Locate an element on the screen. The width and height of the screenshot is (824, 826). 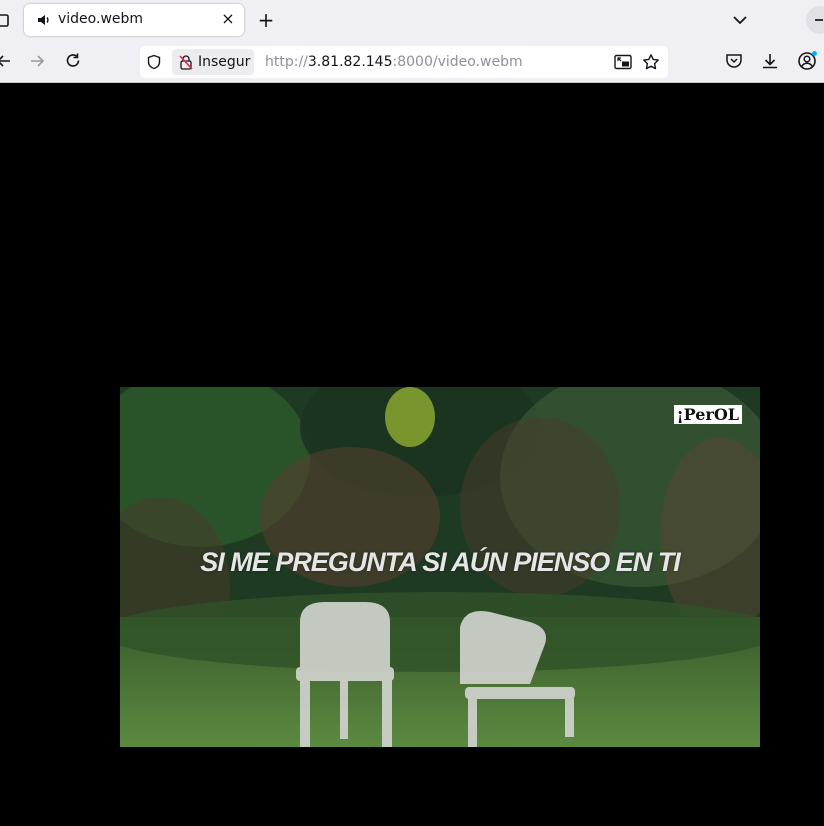
insecure-lock-icon is located at coordinates (186, 62).